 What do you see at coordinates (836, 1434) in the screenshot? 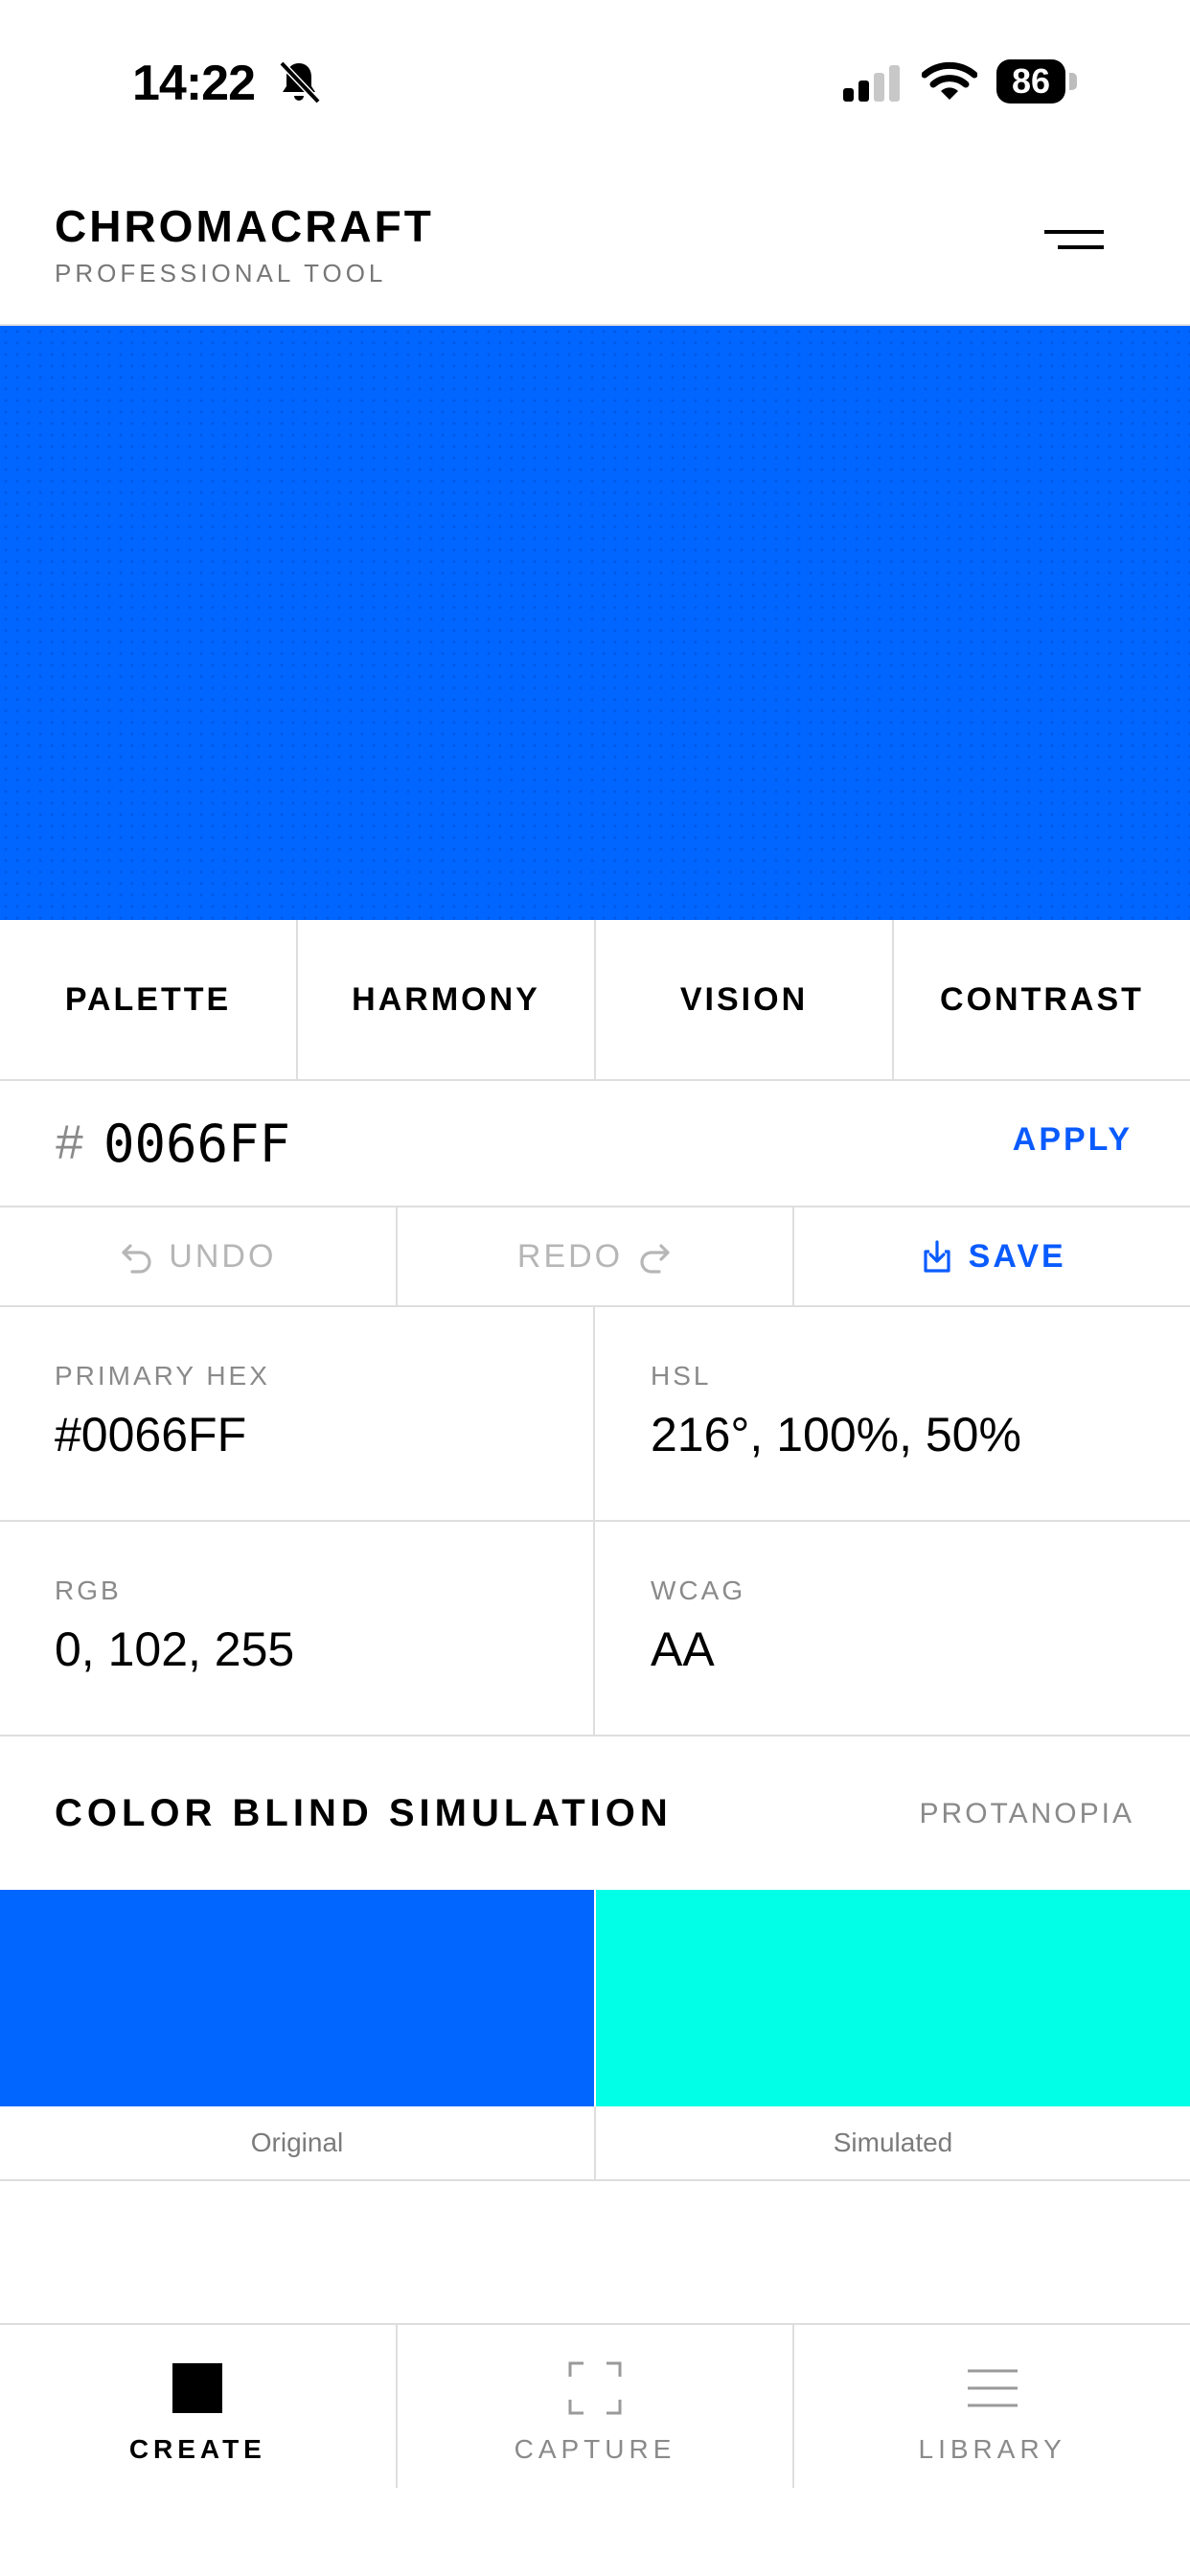
I see `hsl-value: 216°, 100%, 50%` at bounding box center [836, 1434].